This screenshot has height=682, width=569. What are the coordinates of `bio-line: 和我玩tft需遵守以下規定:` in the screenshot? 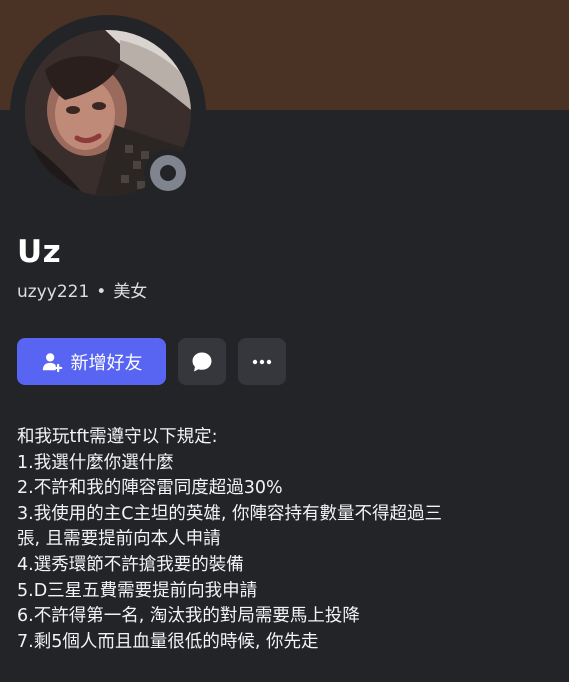 It's located at (117, 437).